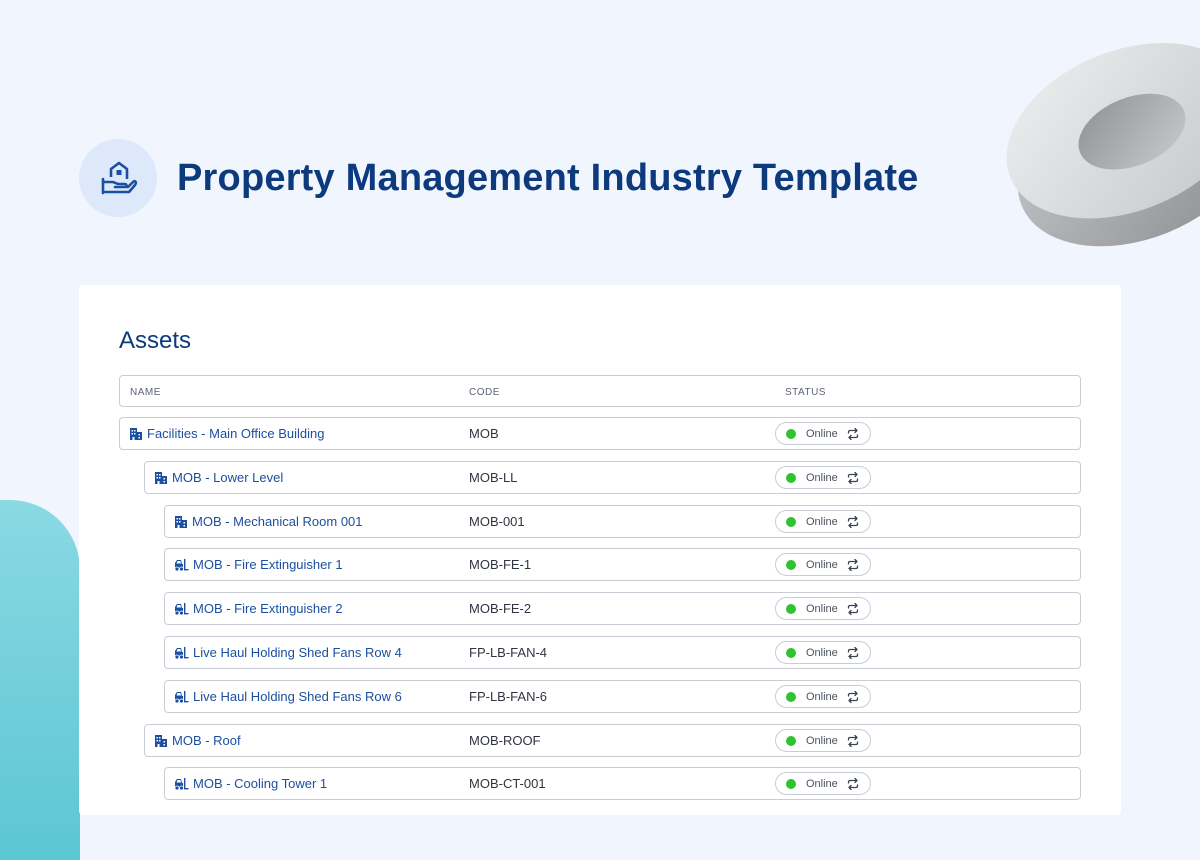  What do you see at coordinates (622, 783) in the screenshot?
I see `table-row: MOB - Cooling Tower 1 MOB-CT-001 Online` at bounding box center [622, 783].